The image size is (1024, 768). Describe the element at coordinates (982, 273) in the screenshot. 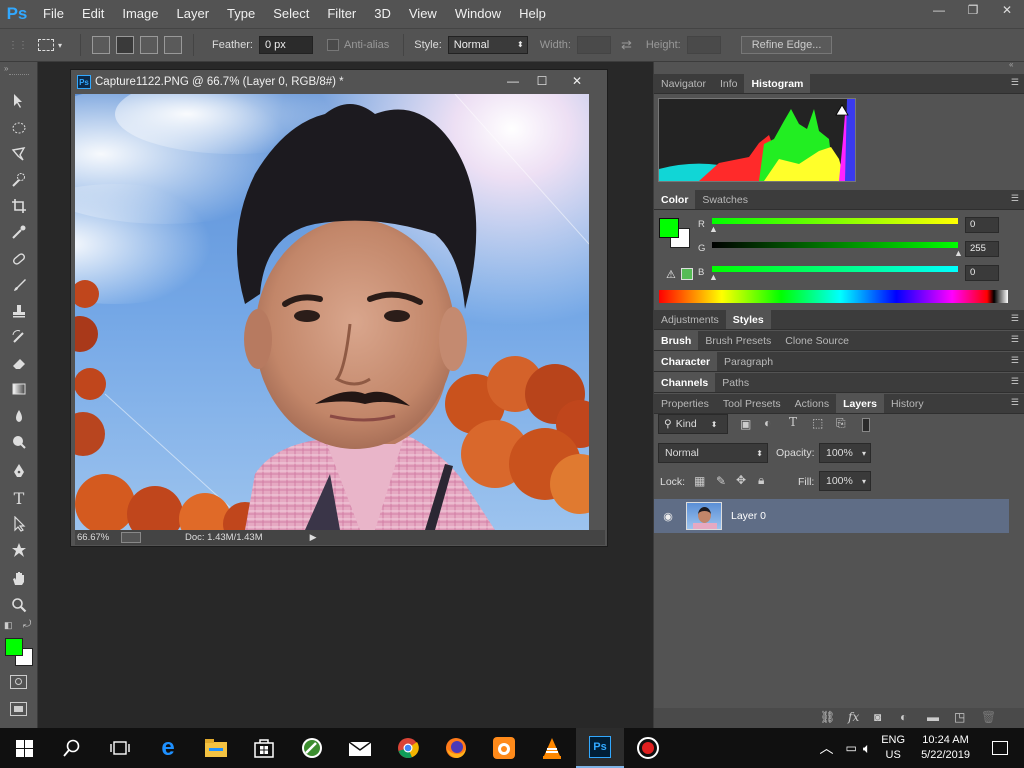

I see `b-value: 0` at that location.